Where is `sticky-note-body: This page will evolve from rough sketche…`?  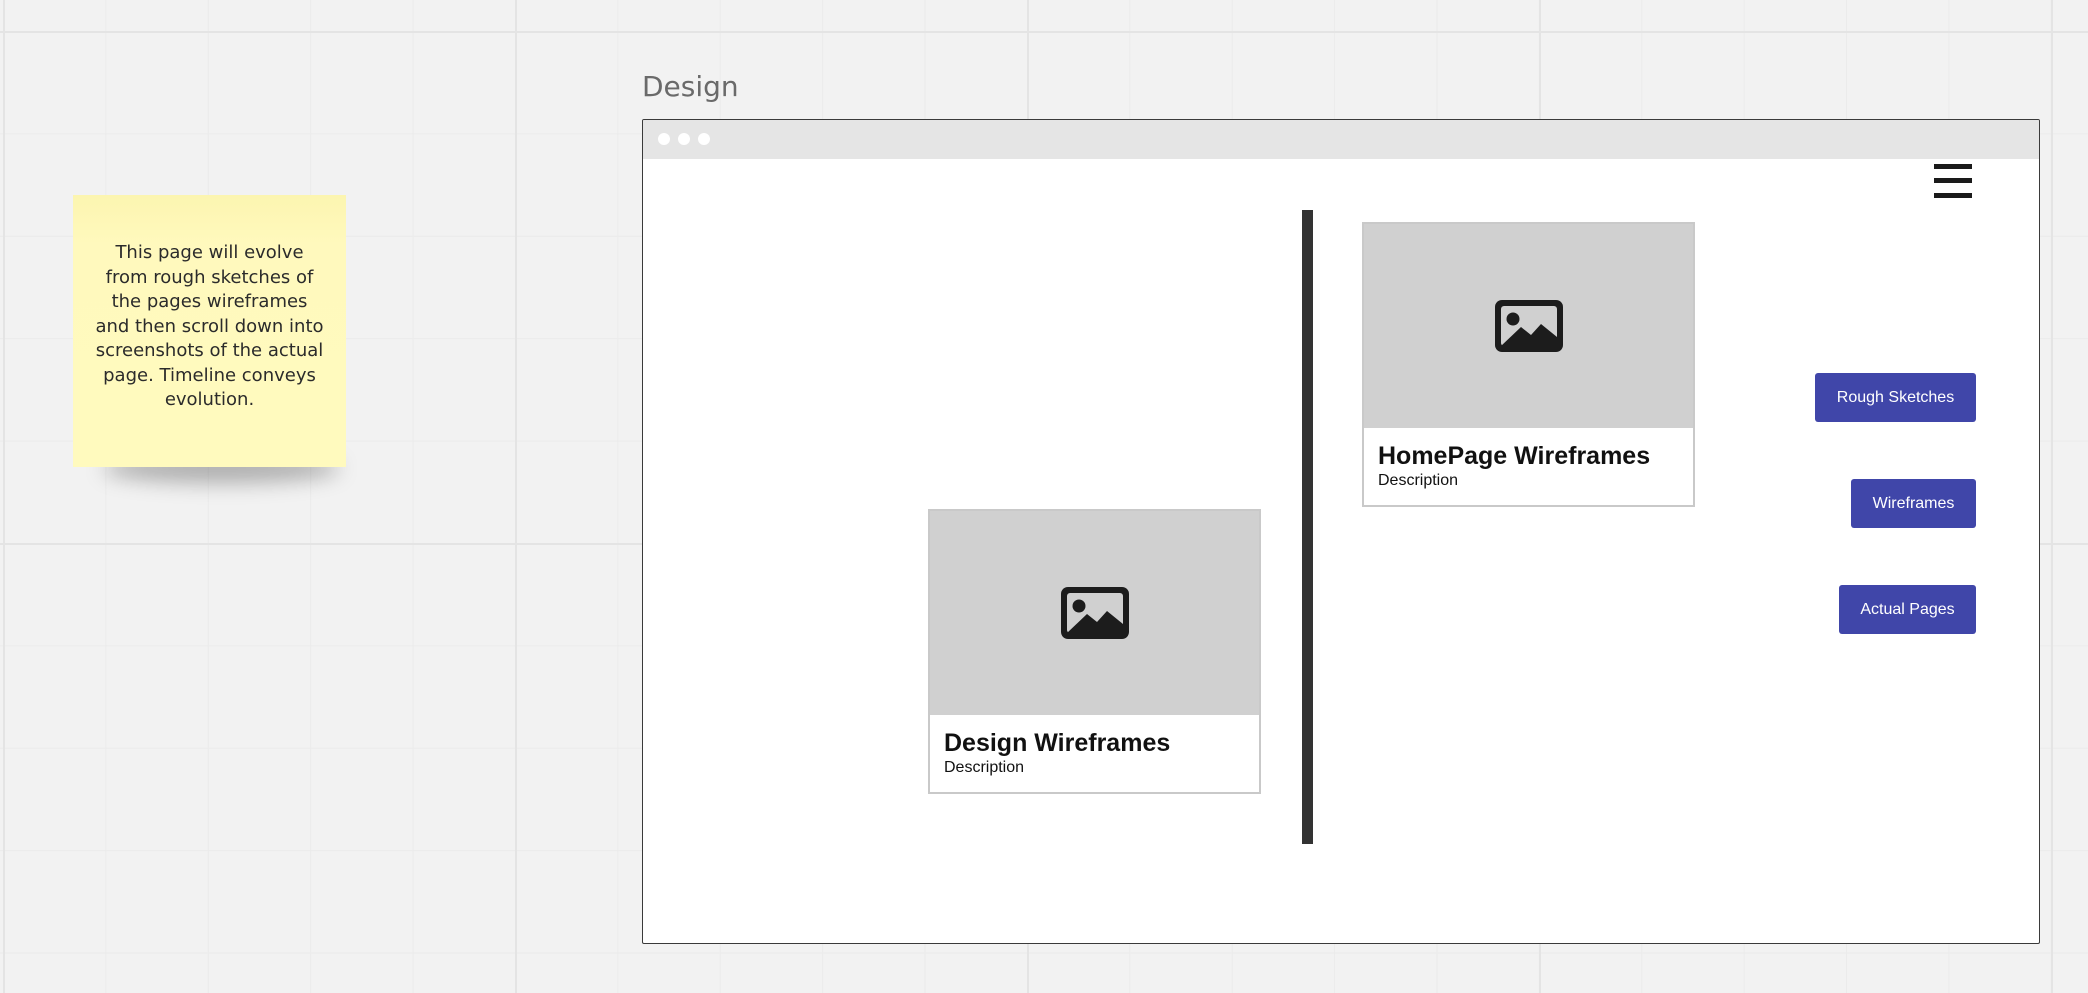 sticky-note-body: This page will evolve from rough sketche… is located at coordinates (209, 331).